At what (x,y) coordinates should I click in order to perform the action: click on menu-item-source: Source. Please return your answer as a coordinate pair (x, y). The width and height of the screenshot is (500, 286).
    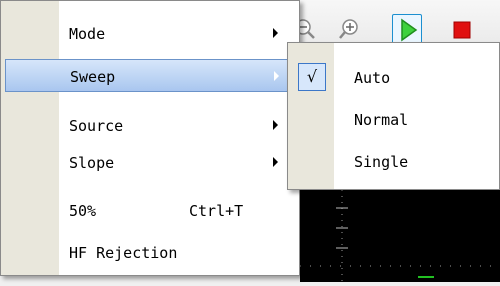
    Looking at the image, I should click on (150, 125).